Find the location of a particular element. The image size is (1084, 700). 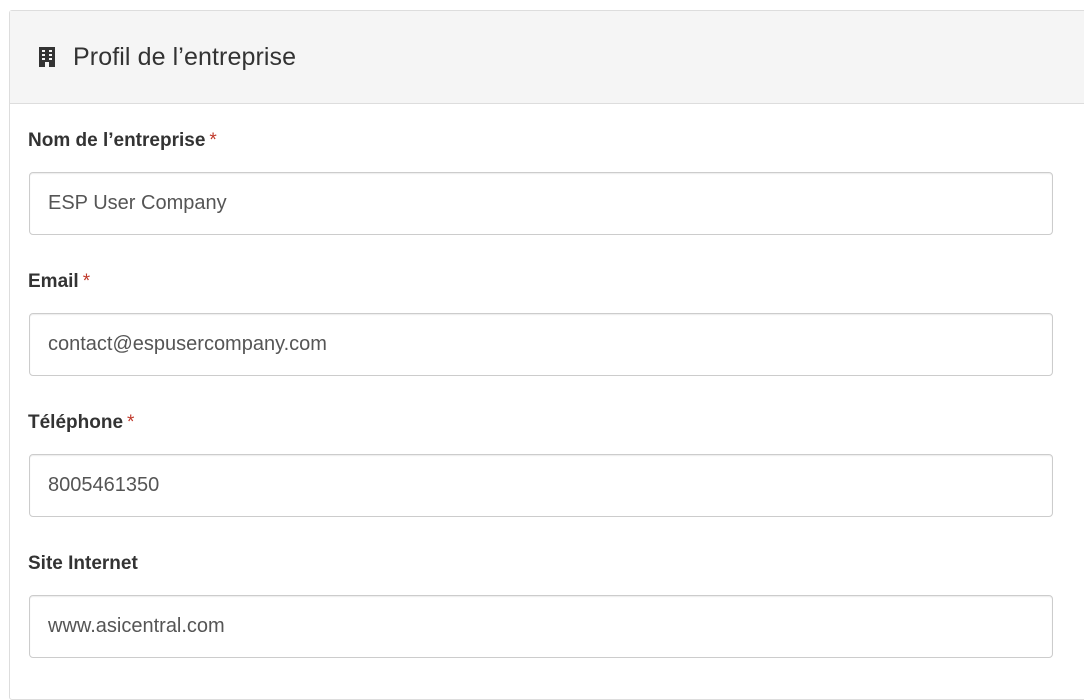

company-name-input is located at coordinates (541, 203).